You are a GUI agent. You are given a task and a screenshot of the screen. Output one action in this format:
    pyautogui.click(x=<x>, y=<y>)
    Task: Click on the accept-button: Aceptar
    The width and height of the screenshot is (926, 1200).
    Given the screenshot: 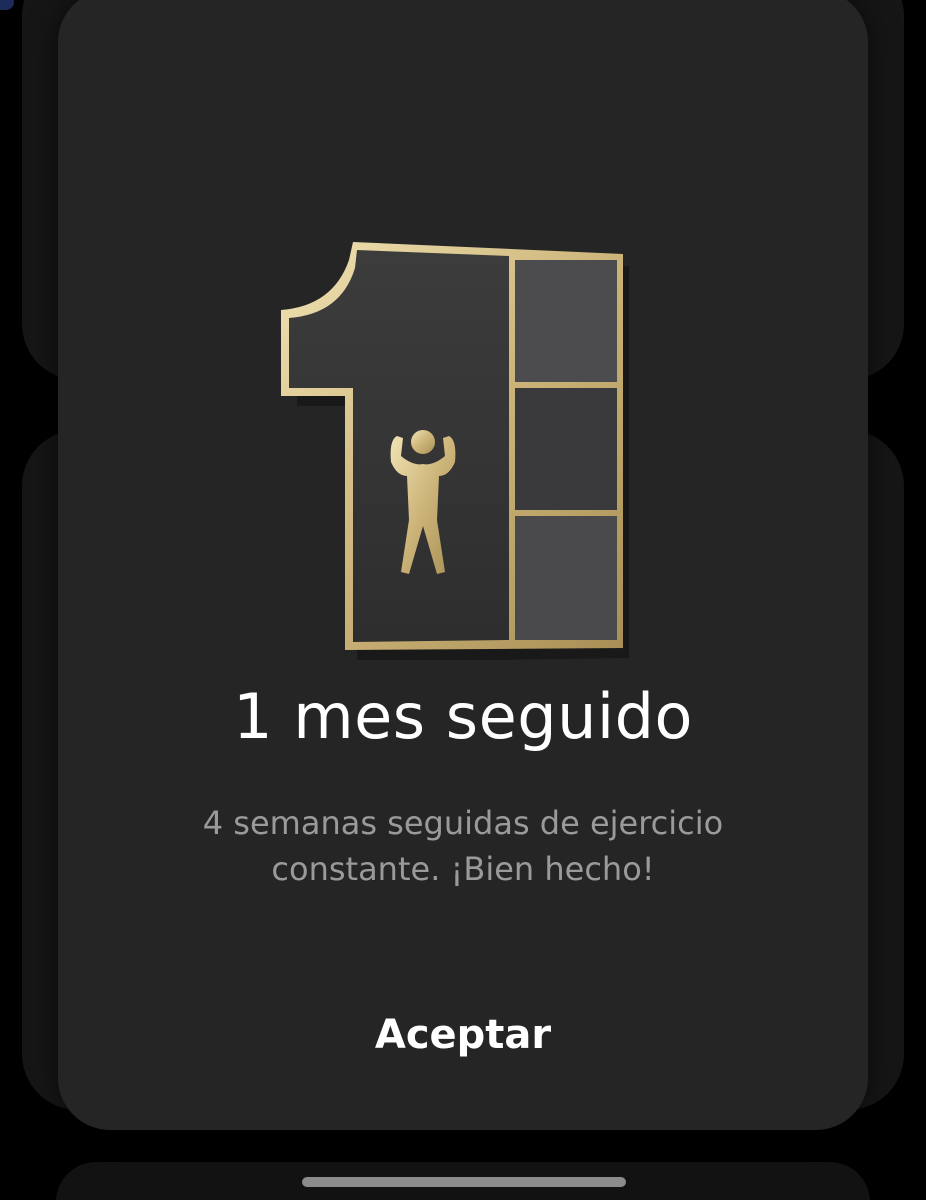 What is the action you would take?
    pyautogui.click(x=463, y=1035)
    